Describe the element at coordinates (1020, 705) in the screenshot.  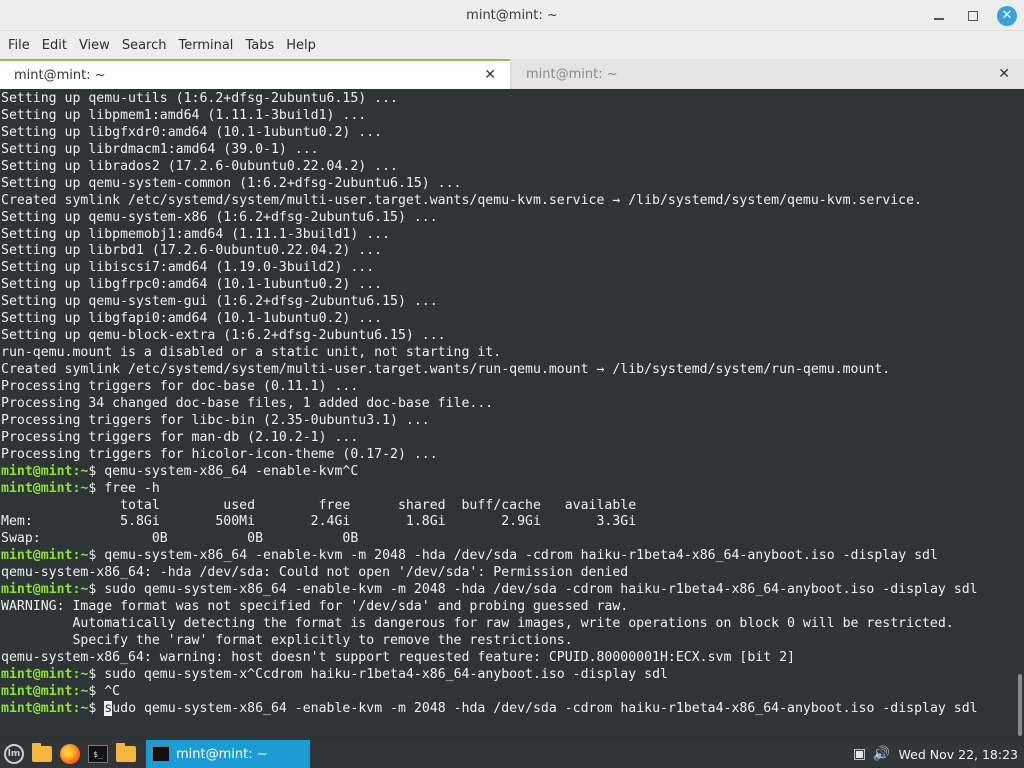
I see `scrollbar-thumb` at that location.